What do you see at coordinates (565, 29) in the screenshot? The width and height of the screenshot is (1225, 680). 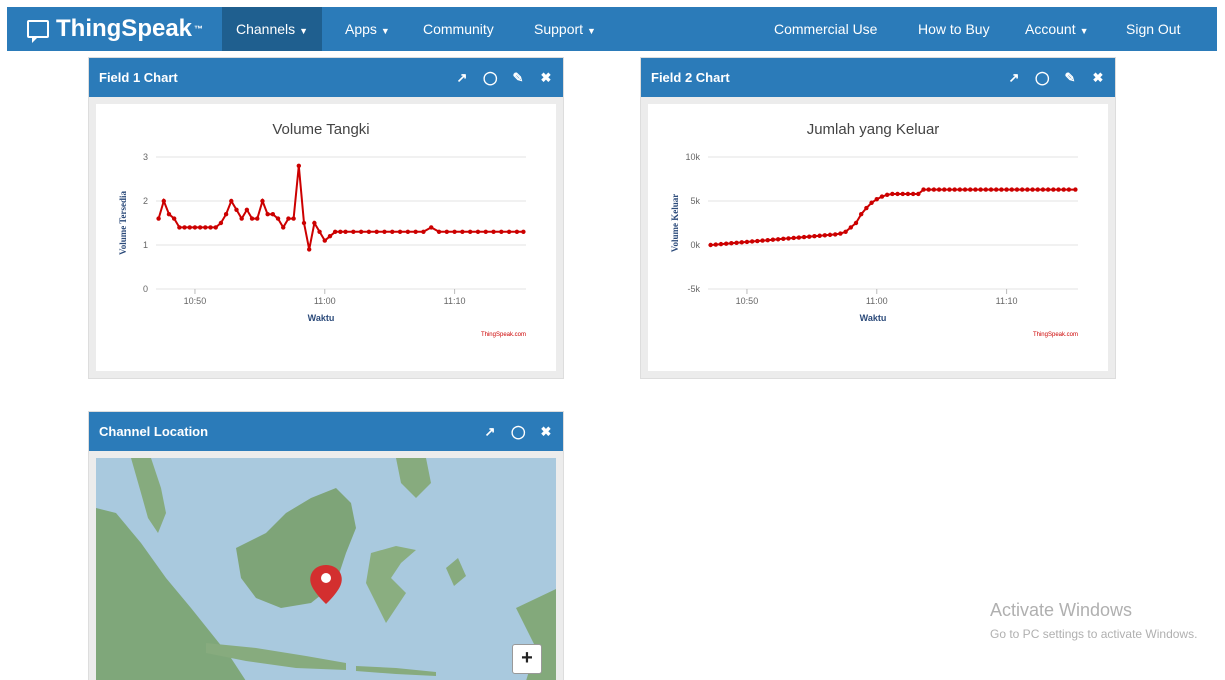 I see `nav-support: Support ▼` at bounding box center [565, 29].